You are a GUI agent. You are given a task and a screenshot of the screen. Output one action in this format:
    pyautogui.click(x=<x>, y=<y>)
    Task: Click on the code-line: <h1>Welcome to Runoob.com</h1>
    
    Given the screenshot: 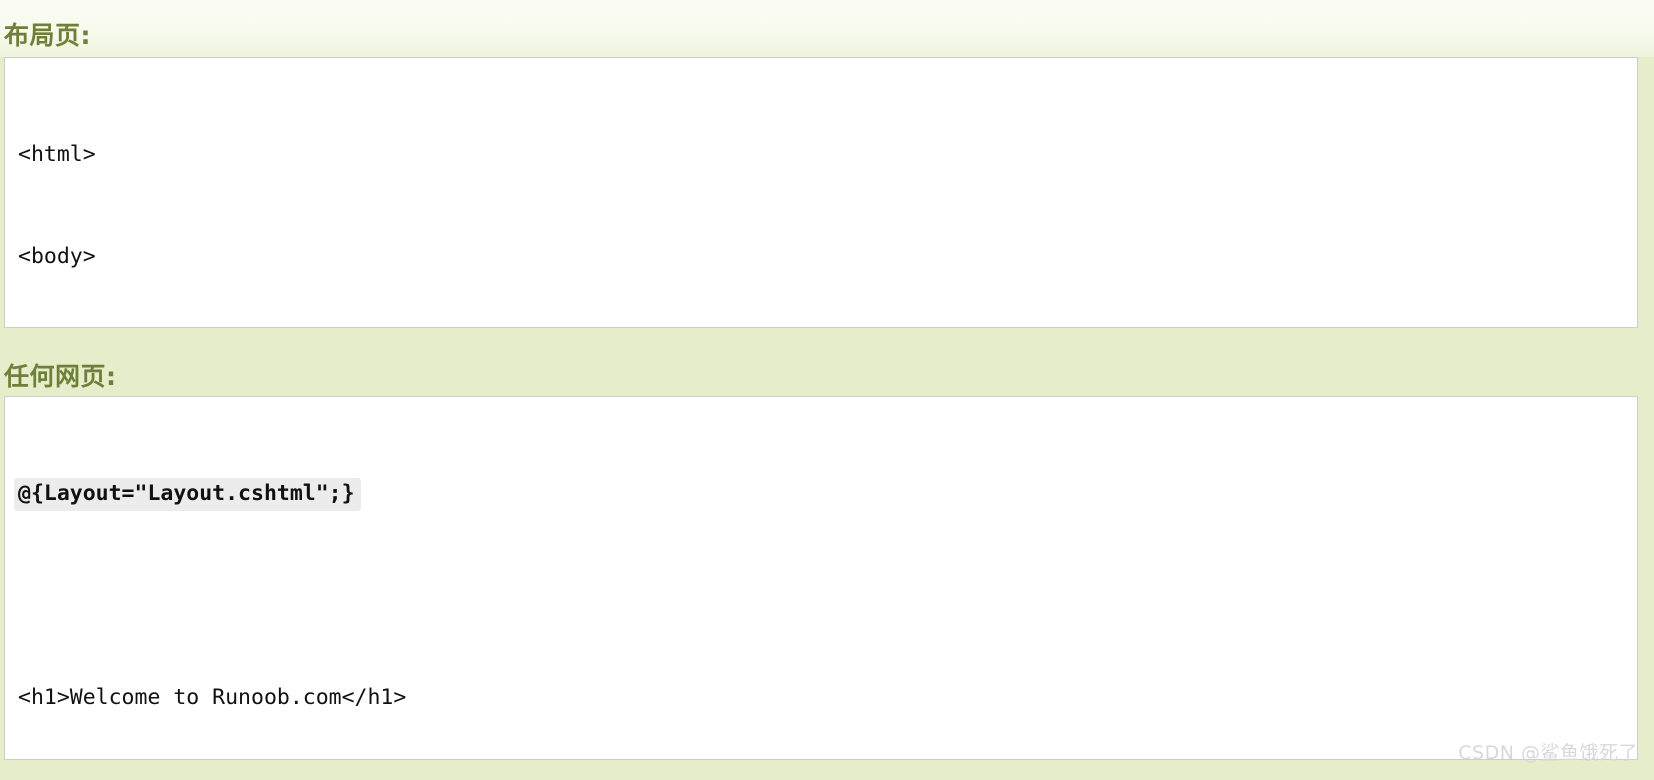 What is the action you would take?
    pyautogui.click(x=827, y=698)
    